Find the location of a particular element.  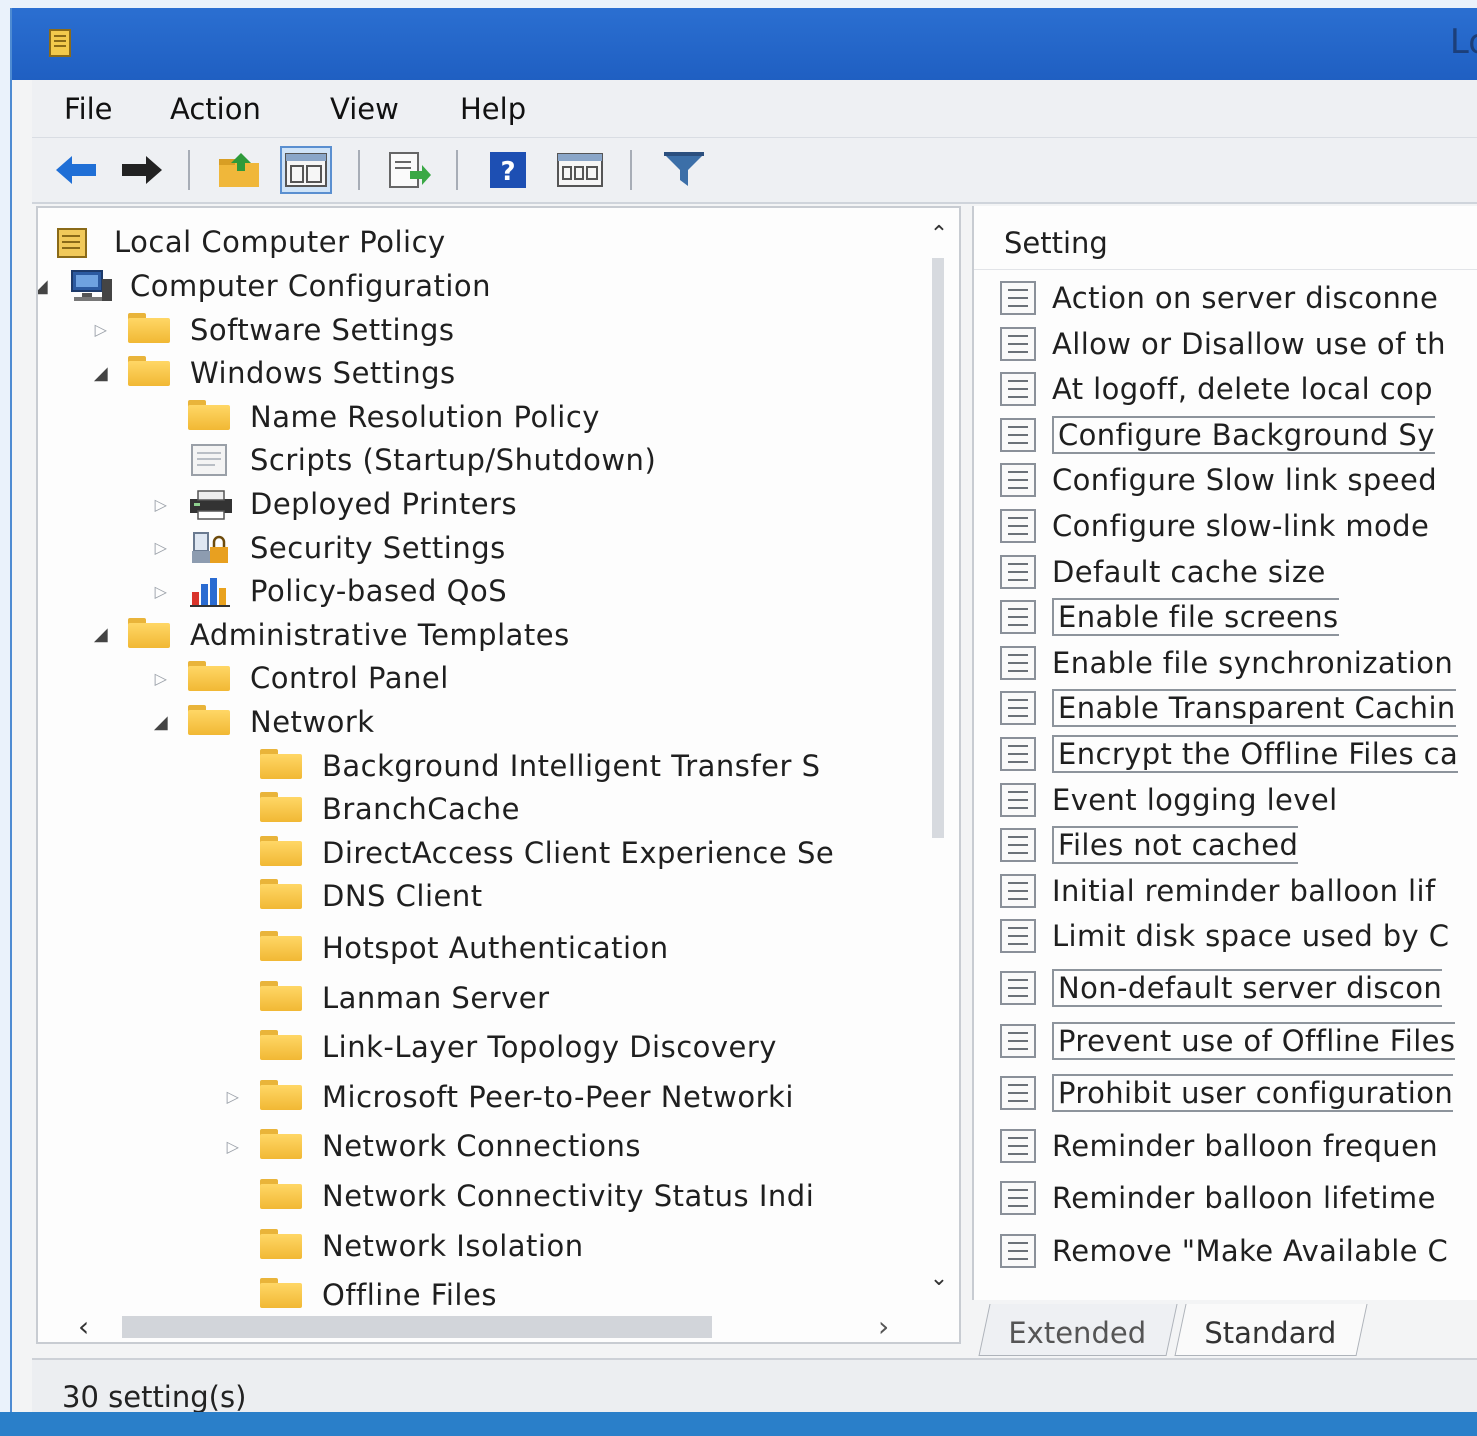

filter-button is located at coordinates (684, 170).